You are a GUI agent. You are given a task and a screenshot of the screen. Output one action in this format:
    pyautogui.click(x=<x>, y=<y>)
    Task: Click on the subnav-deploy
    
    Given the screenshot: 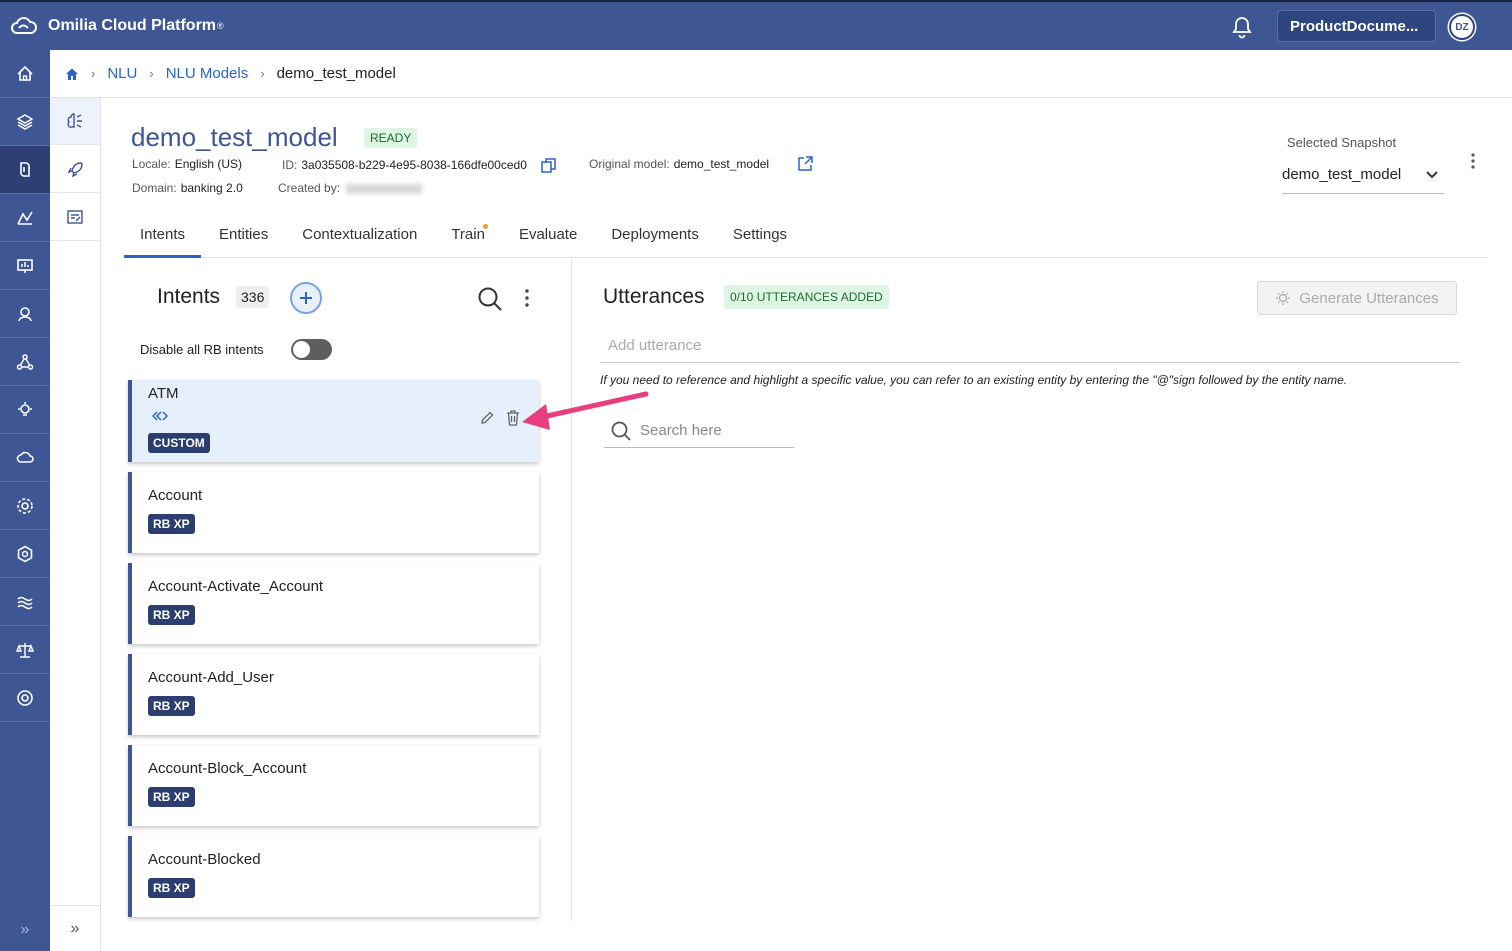 What is the action you would take?
    pyautogui.click(x=75, y=169)
    